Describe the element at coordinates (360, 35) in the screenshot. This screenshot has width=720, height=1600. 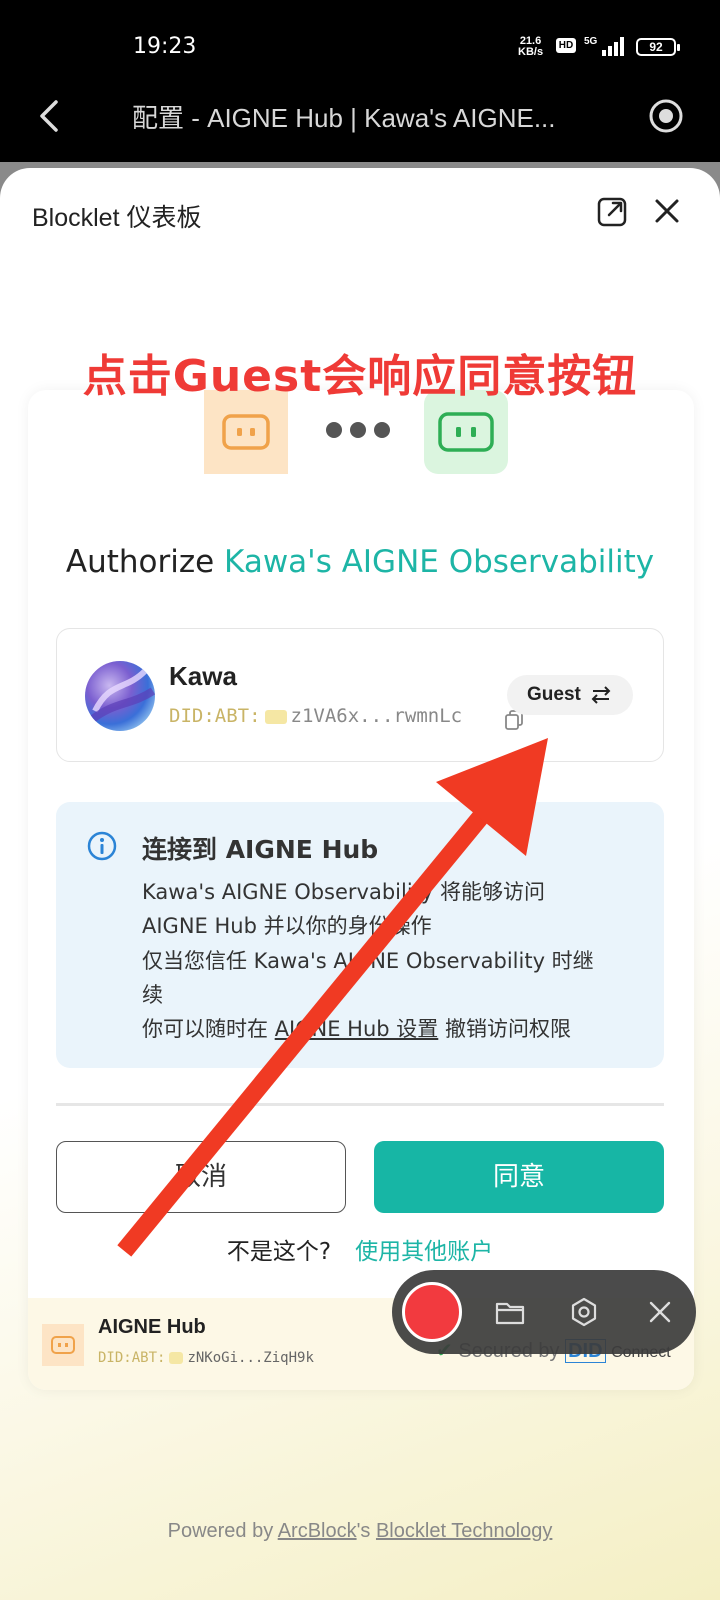
I see `status-bar: 19:23 21.6 KB/s HD 5G 92` at that location.